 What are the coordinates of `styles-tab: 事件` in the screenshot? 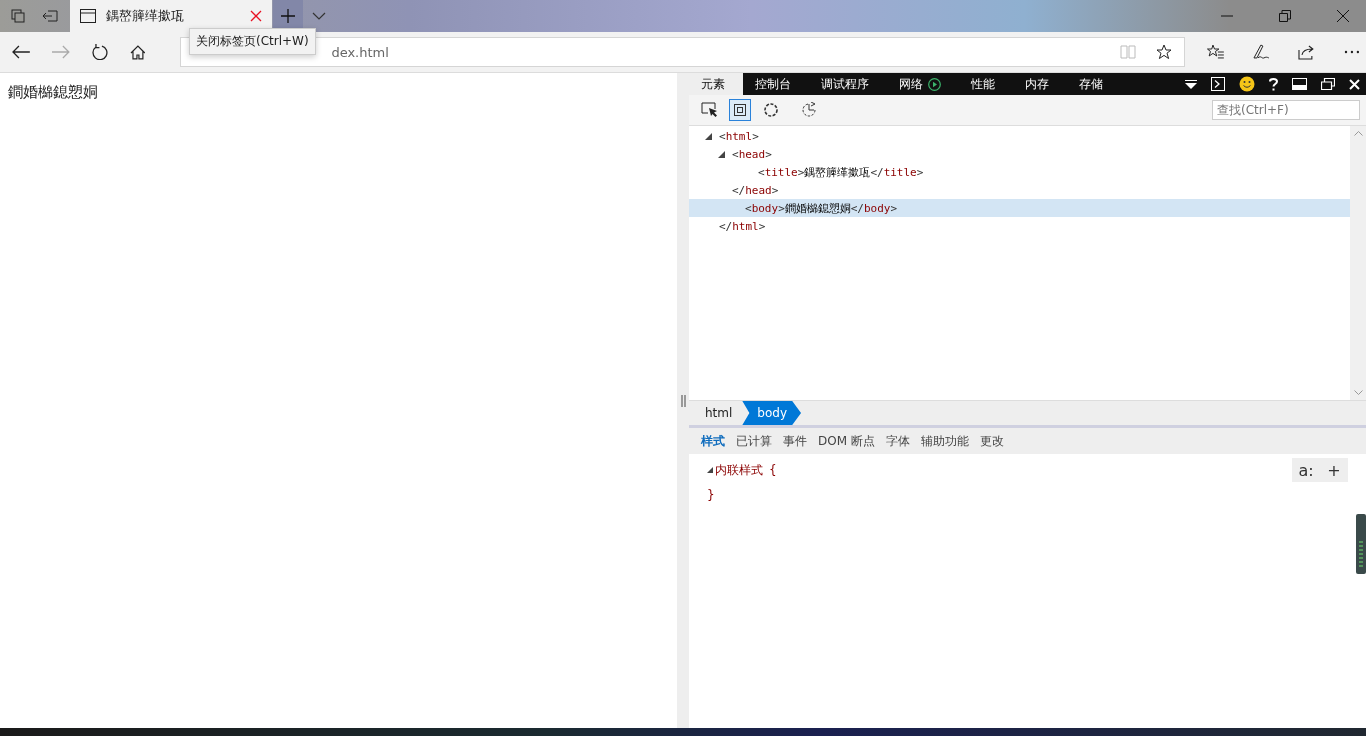 It's located at (795, 441).